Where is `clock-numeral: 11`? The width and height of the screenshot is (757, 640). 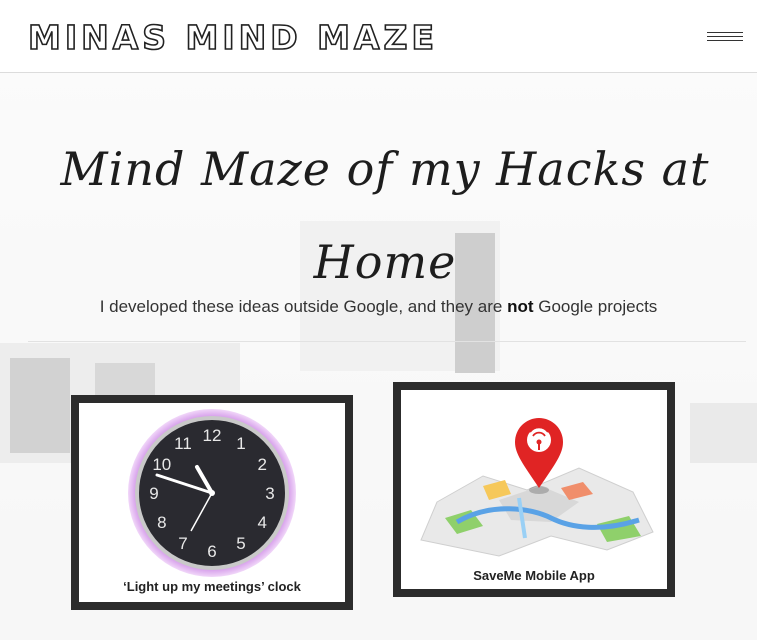 clock-numeral: 11 is located at coordinates (183, 443).